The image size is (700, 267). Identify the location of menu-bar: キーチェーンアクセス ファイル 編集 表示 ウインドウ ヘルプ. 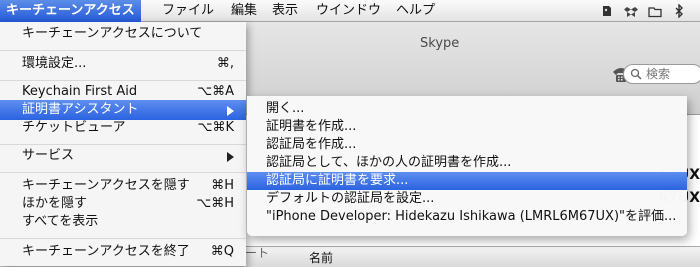
(350, 11).